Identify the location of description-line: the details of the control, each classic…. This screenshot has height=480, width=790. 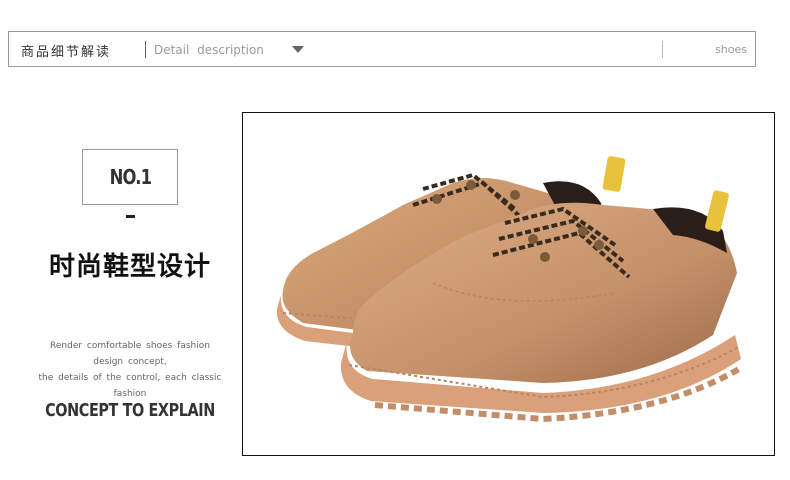
(130, 386).